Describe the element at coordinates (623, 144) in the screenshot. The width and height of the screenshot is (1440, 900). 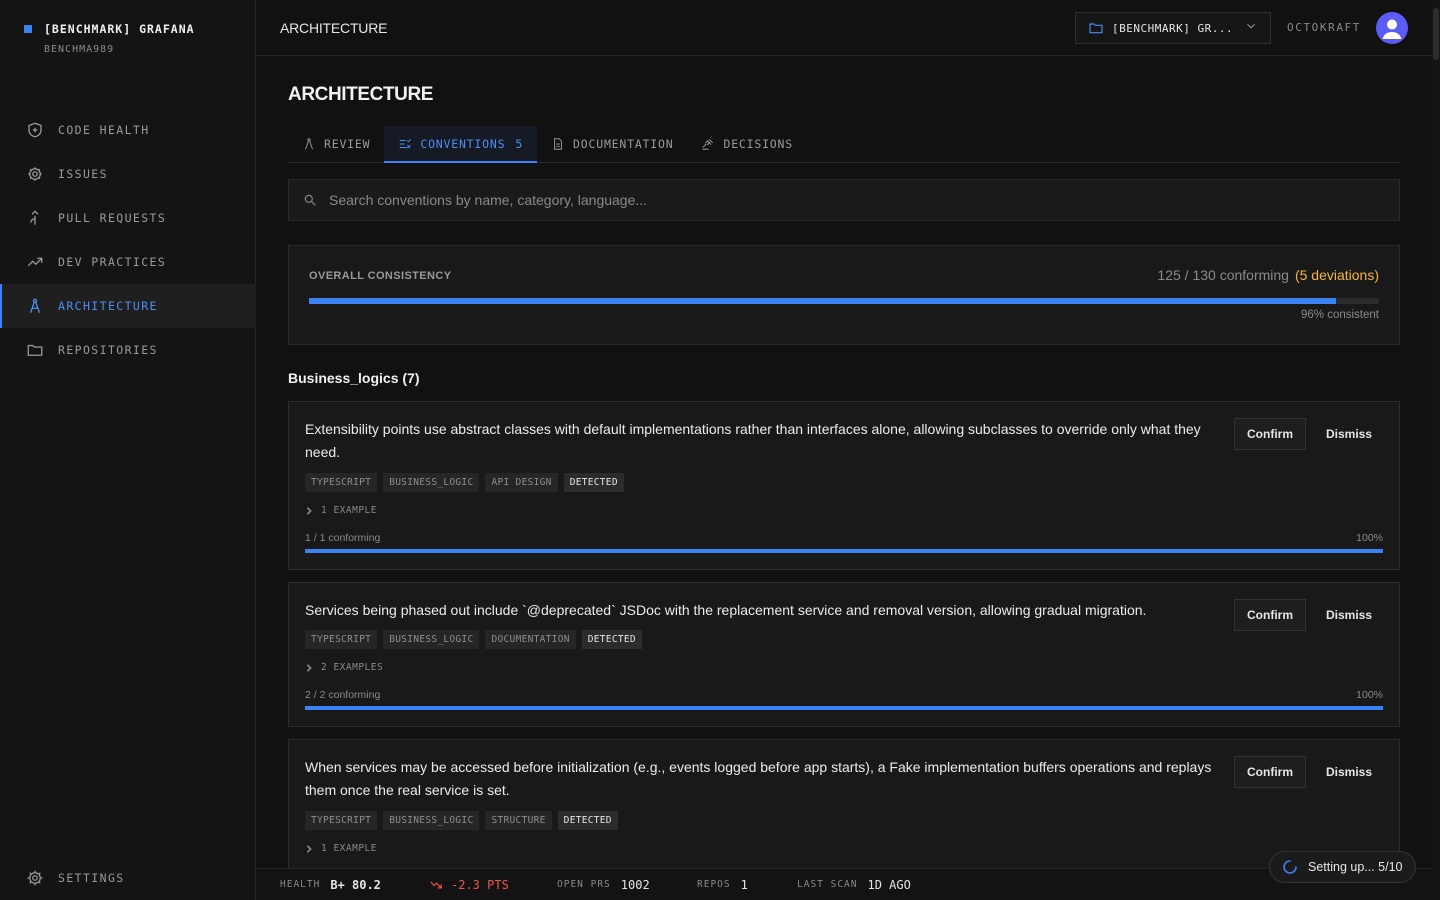
I see `tab-label: DOCUMENTATION` at that location.